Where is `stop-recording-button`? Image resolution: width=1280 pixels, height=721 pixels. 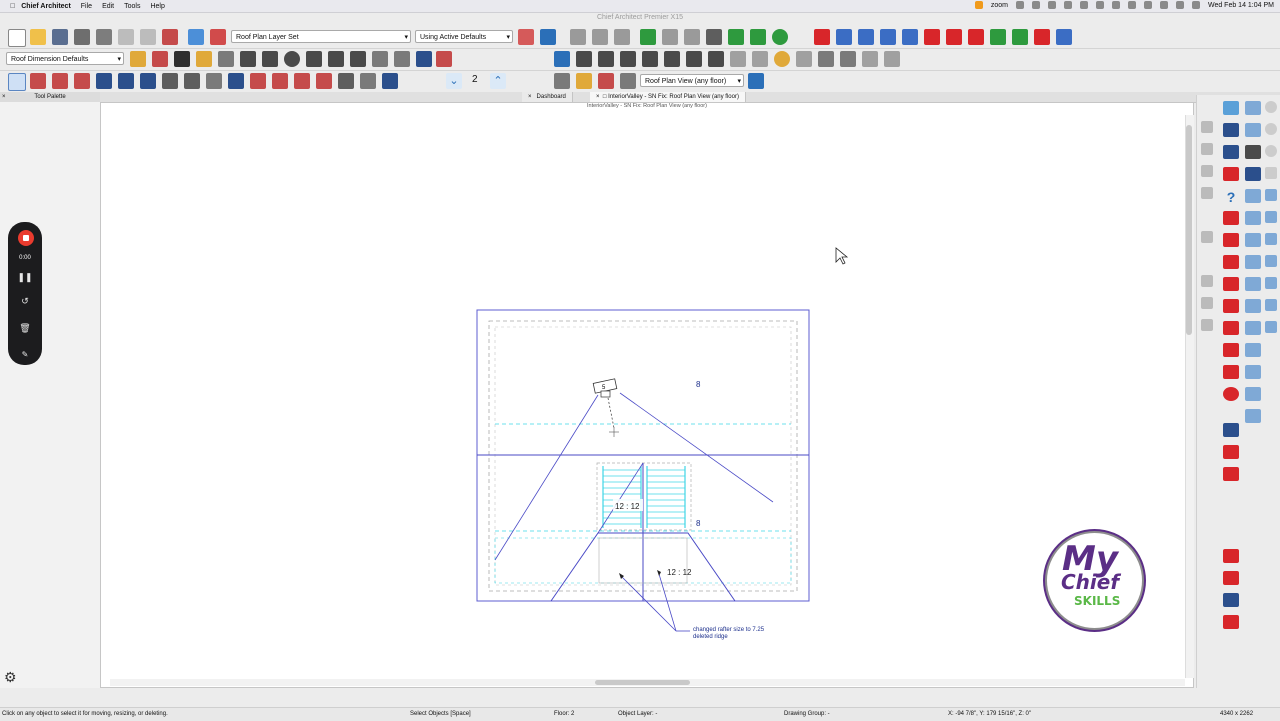
stop-recording-button is located at coordinates (26, 238).